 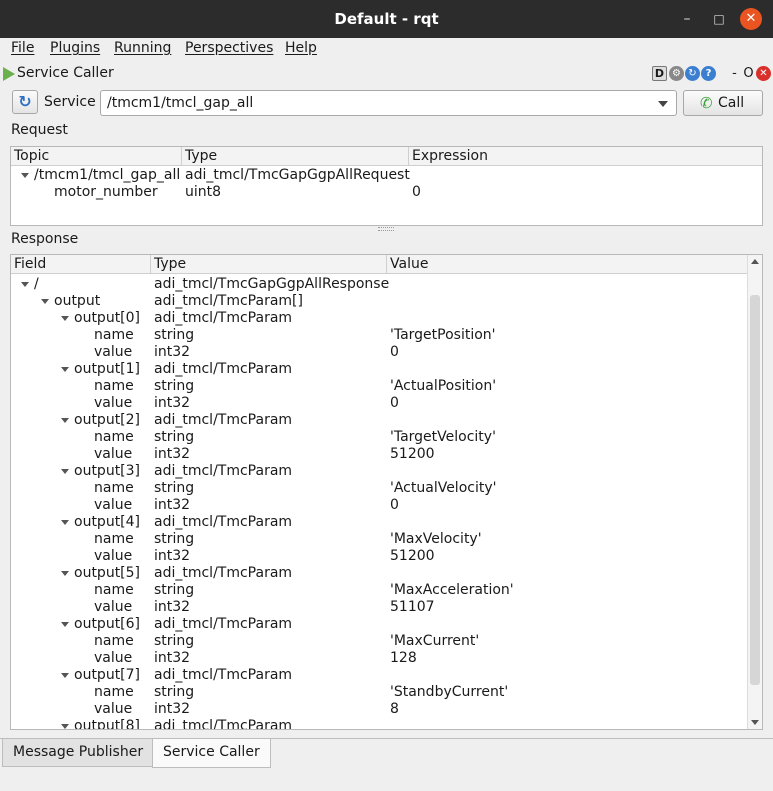 I want to click on response-cell-value: 'TargetVelocity', so click(x=443, y=437).